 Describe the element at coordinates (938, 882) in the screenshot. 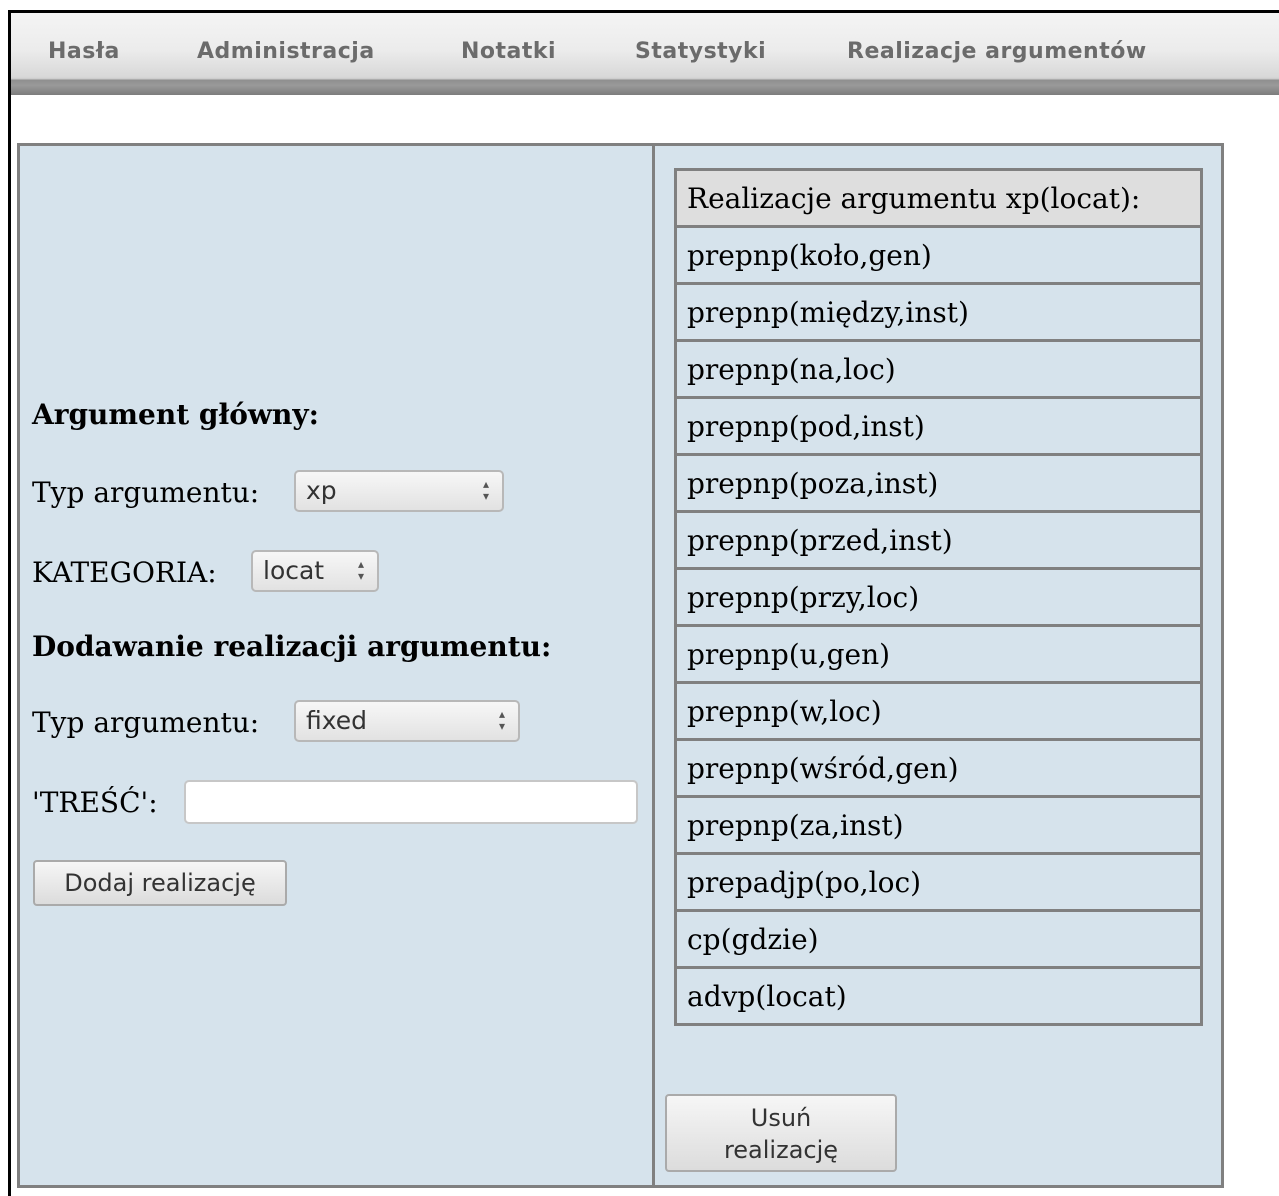

I see `table-row: prepadjp(po,loc)` at that location.